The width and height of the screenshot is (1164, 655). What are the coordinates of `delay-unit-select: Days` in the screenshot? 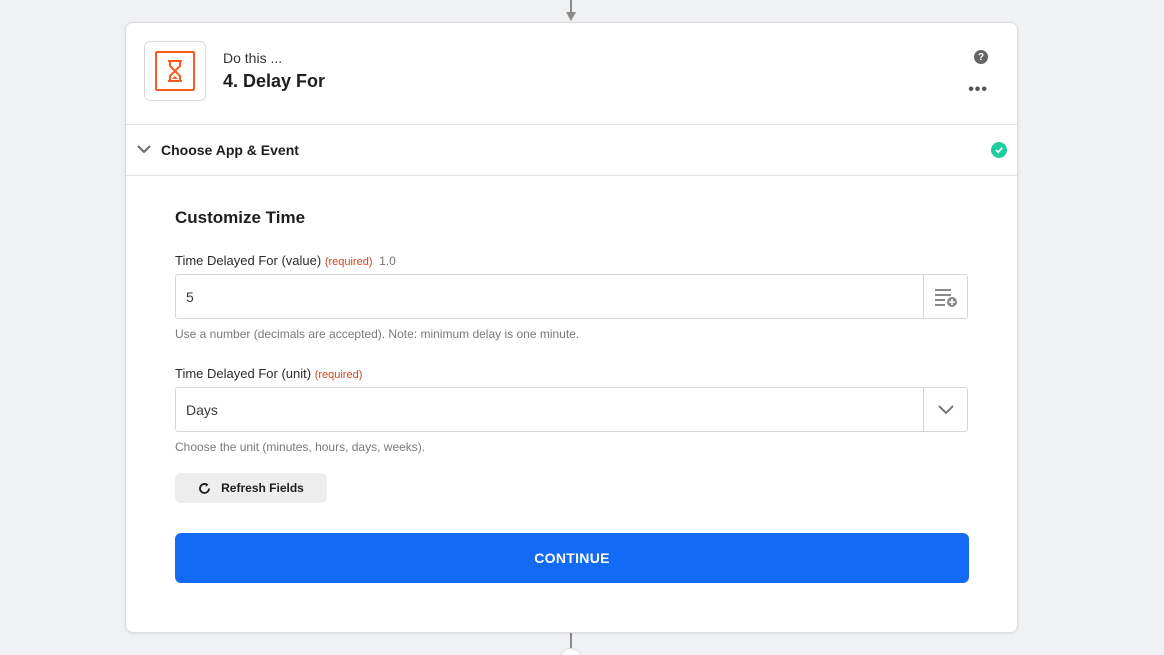 It's located at (571, 409).